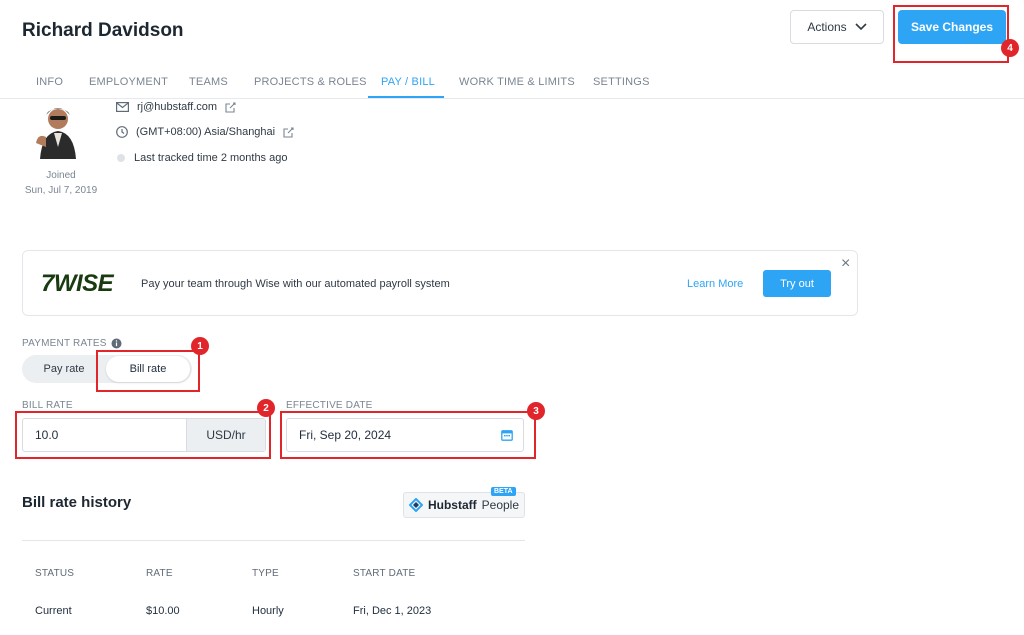  What do you see at coordinates (61, 175) in the screenshot?
I see `joined-label: Joined` at bounding box center [61, 175].